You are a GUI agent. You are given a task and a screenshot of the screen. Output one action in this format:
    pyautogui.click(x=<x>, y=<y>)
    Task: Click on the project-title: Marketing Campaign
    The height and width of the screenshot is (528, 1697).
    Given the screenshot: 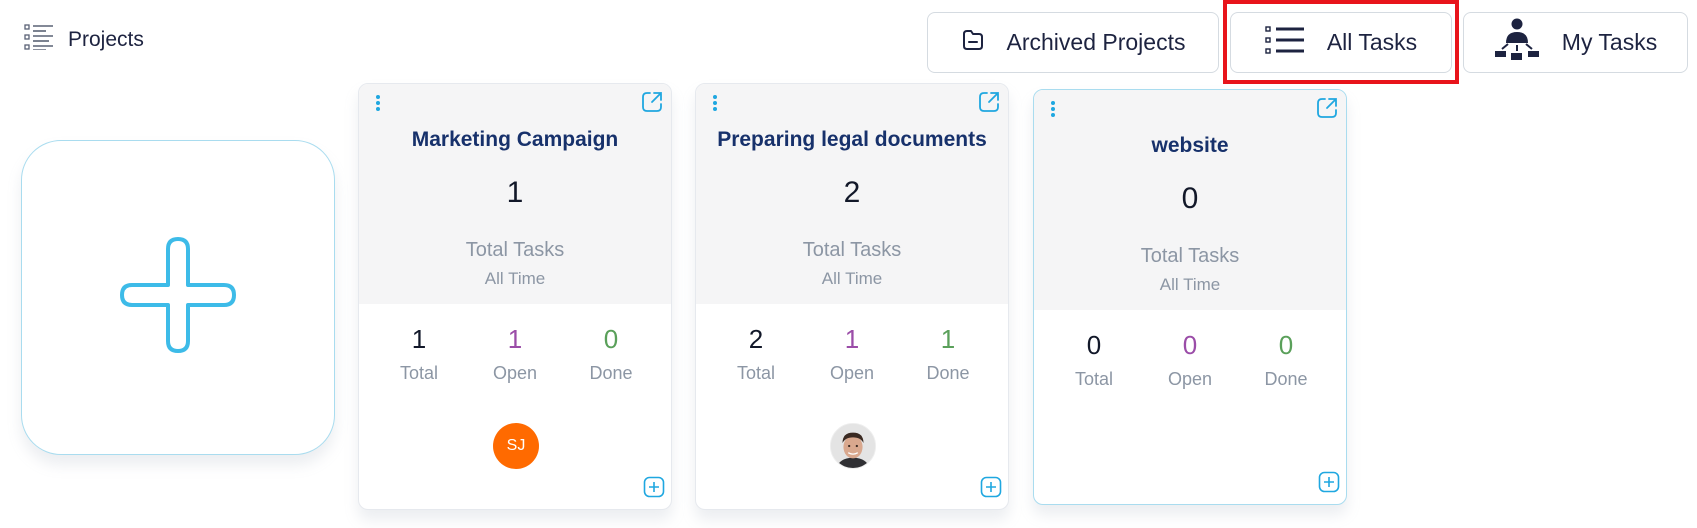 What is the action you would take?
    pyautogui.click(x=515, y=140)
    